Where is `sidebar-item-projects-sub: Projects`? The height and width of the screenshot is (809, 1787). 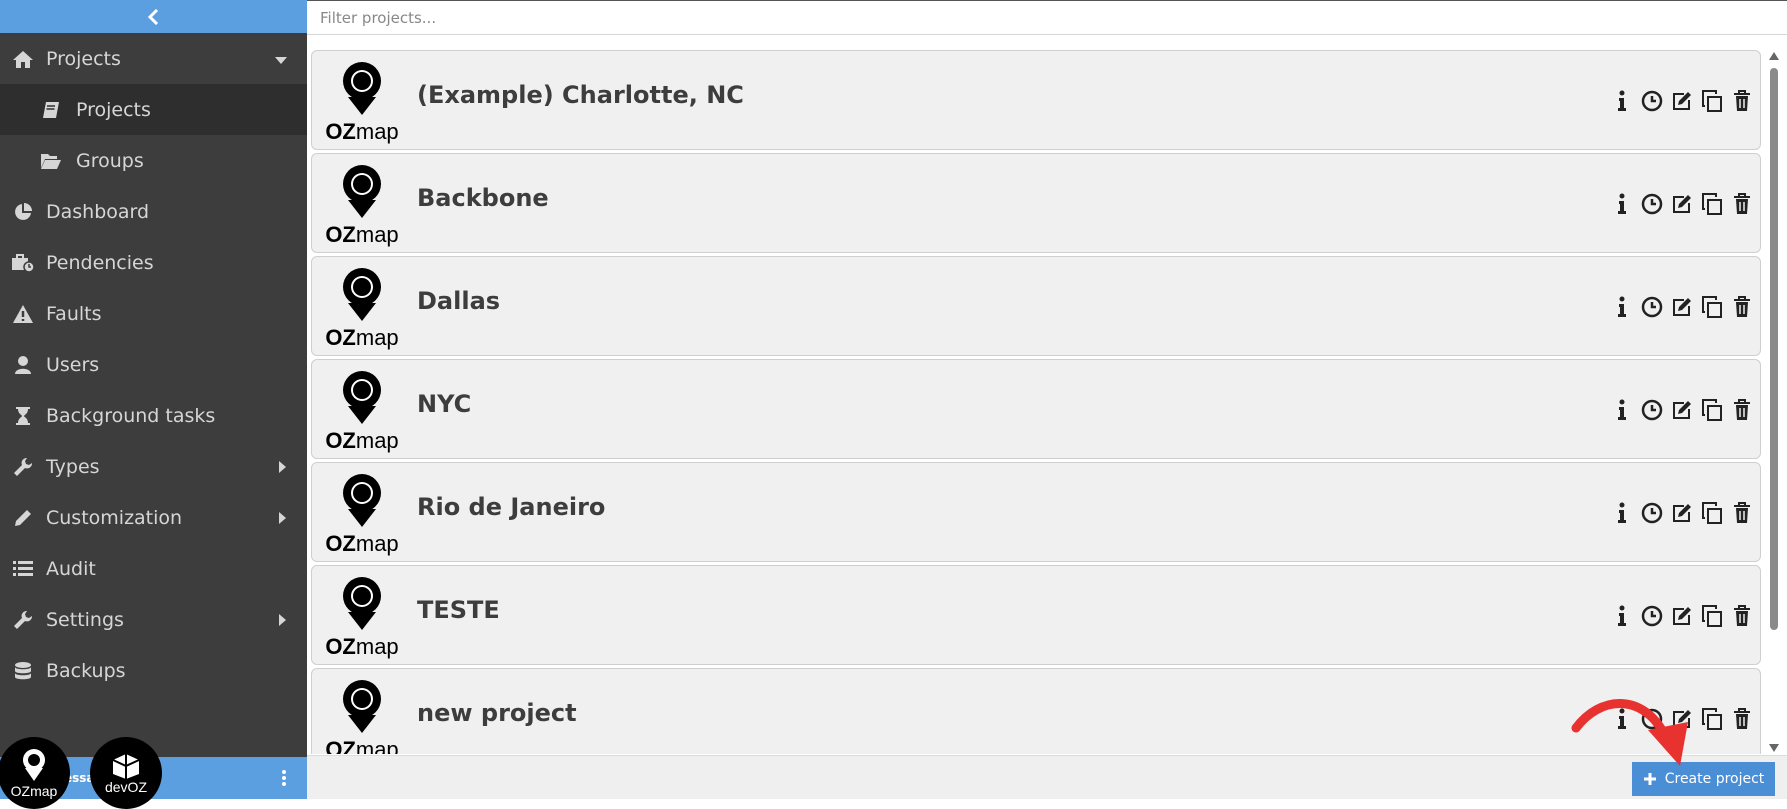 sidebar-item-projects-sub: Projects is located at coordinates (153, 109).